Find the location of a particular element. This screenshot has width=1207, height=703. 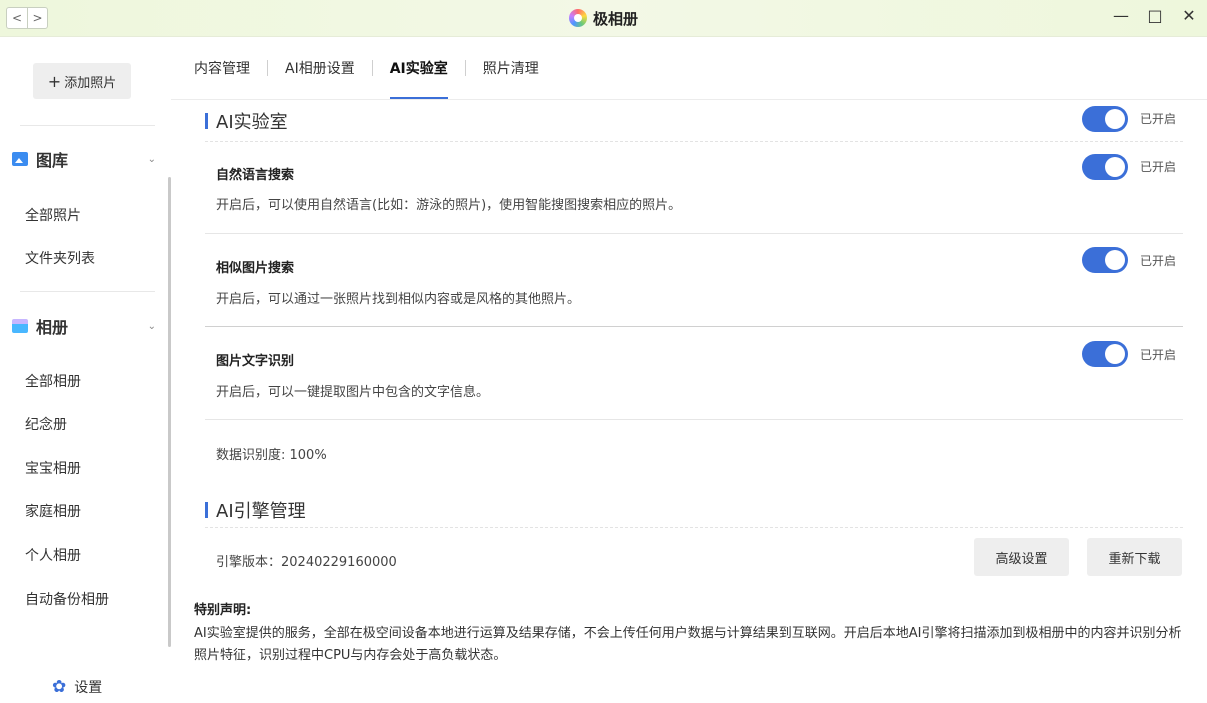

similar-image-search-desc: 开启后，可以通过一张照片找到相似内容或是风格的其他照片。 is located at coordinates (398, 299).